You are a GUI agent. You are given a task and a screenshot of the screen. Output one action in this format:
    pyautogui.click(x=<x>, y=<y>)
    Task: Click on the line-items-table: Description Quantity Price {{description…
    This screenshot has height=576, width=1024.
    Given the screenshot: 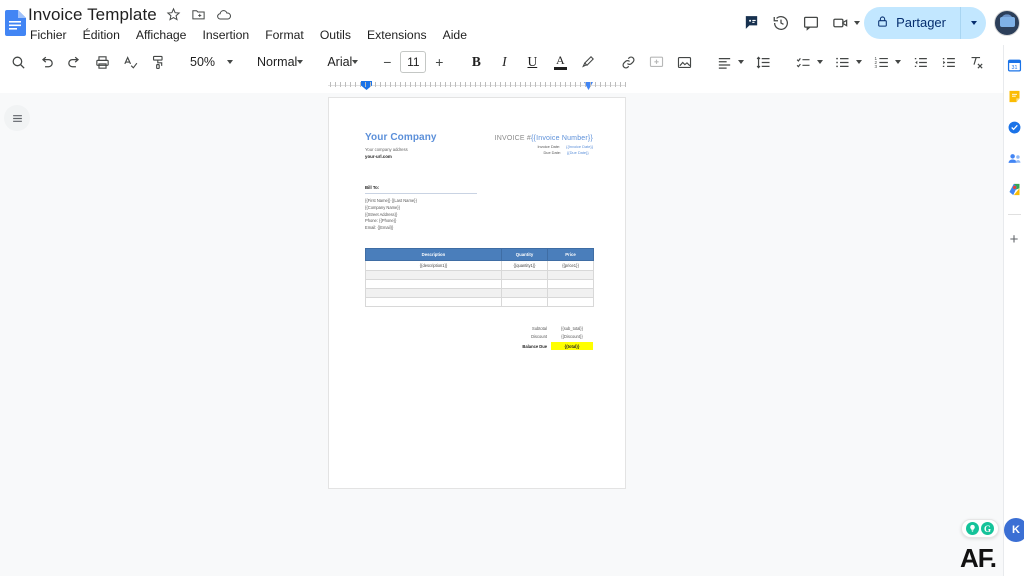 What is the action you would take?
    pyautogui.click(x=479, y=278)
    